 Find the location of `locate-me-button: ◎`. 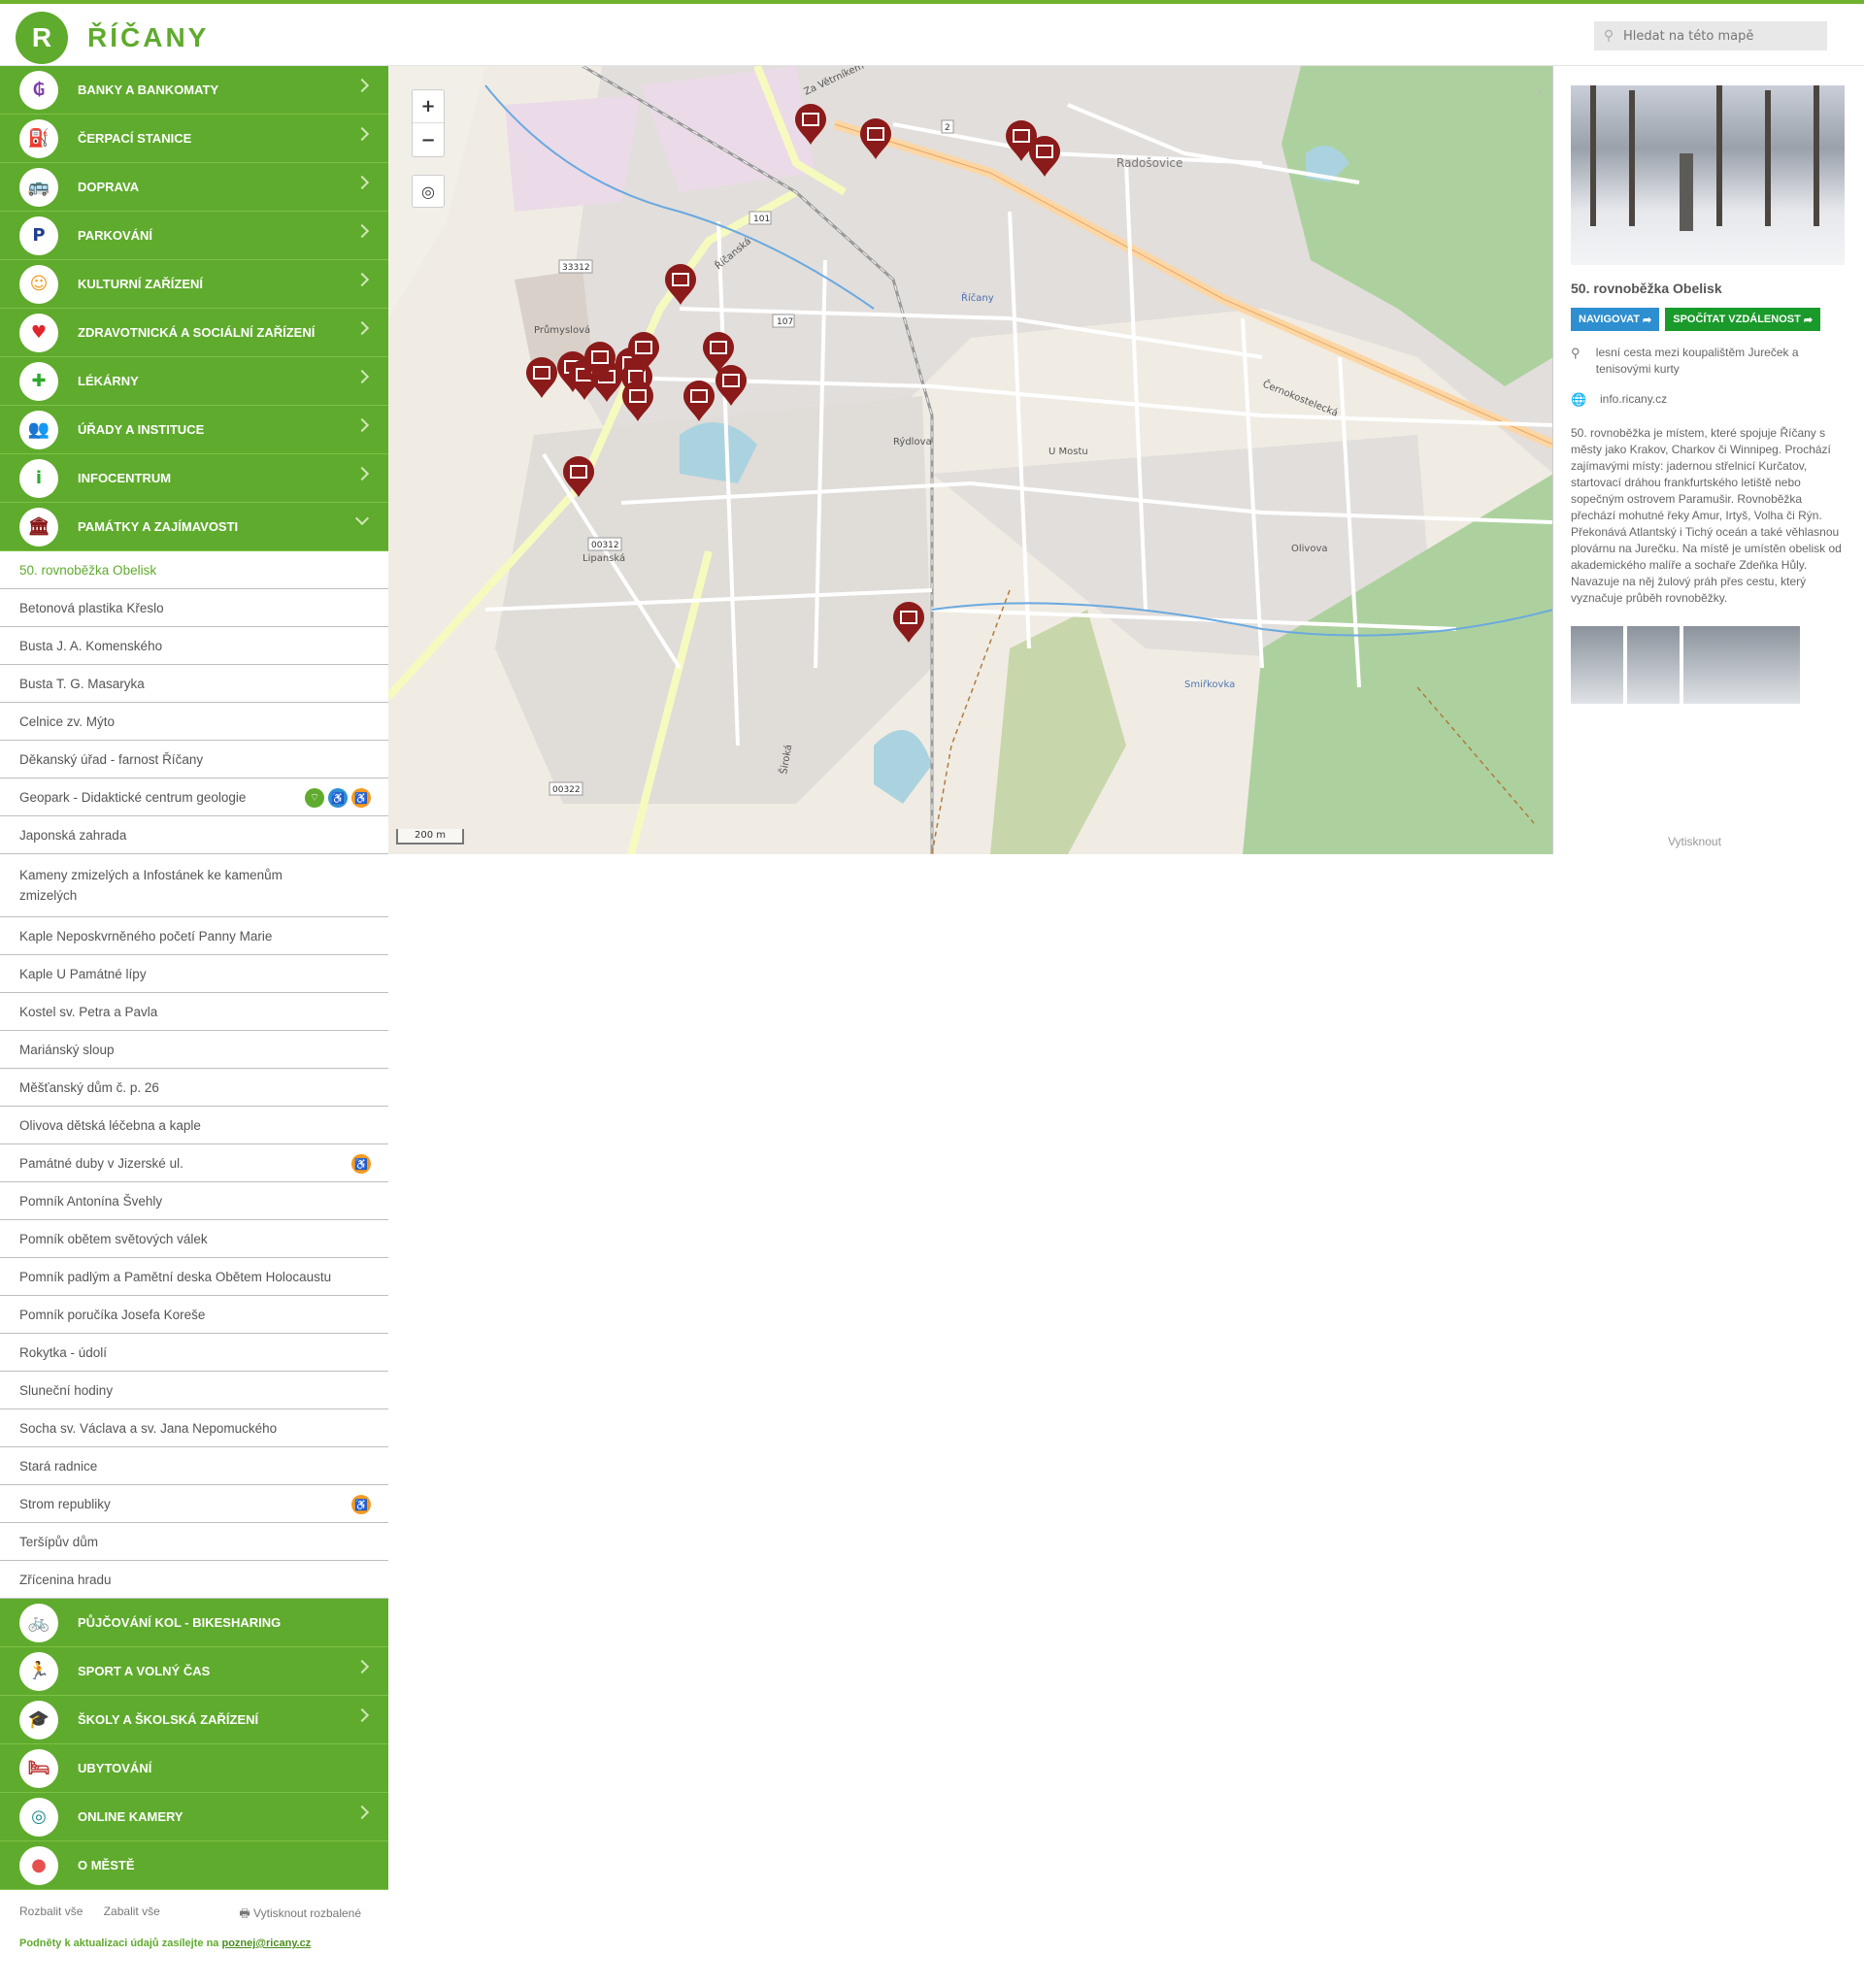

locate-me-button: ◎ is located at coordinates (428, 191).